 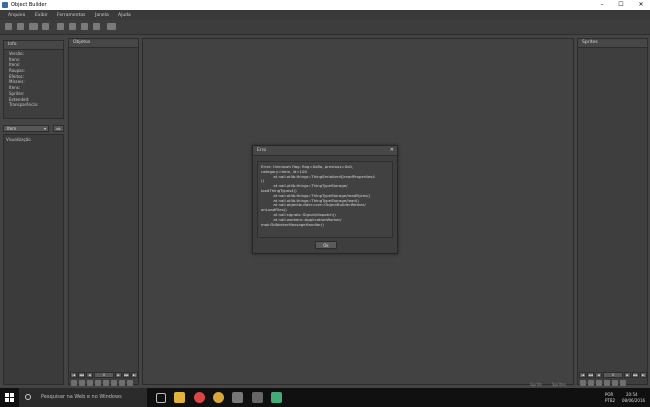 What do you see at coordinates (29, 5) in the screenshot?
I see `window-title: Object Builder` at bounding box center [29, 5].